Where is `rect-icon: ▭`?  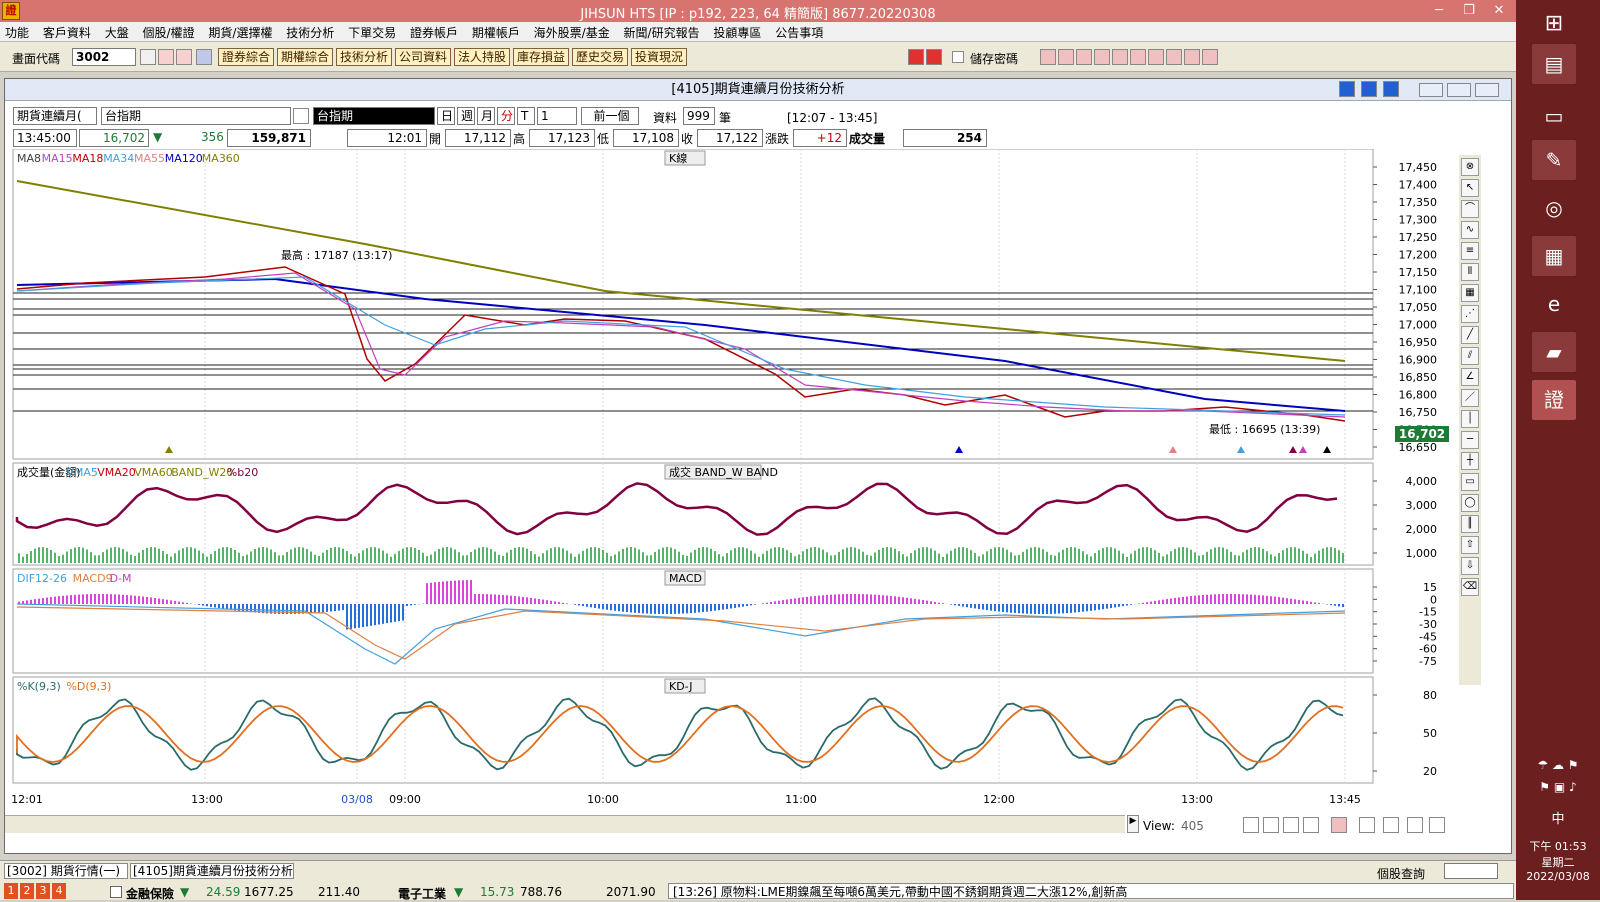
rect-icon: ▭ is located at coordinates (1470, 482).